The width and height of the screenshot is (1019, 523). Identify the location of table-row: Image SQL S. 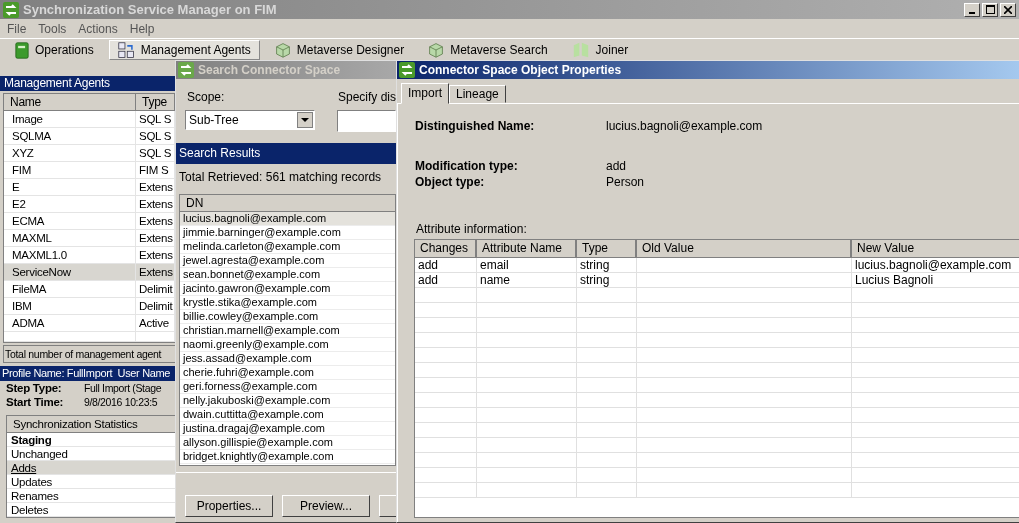
(89, 119).